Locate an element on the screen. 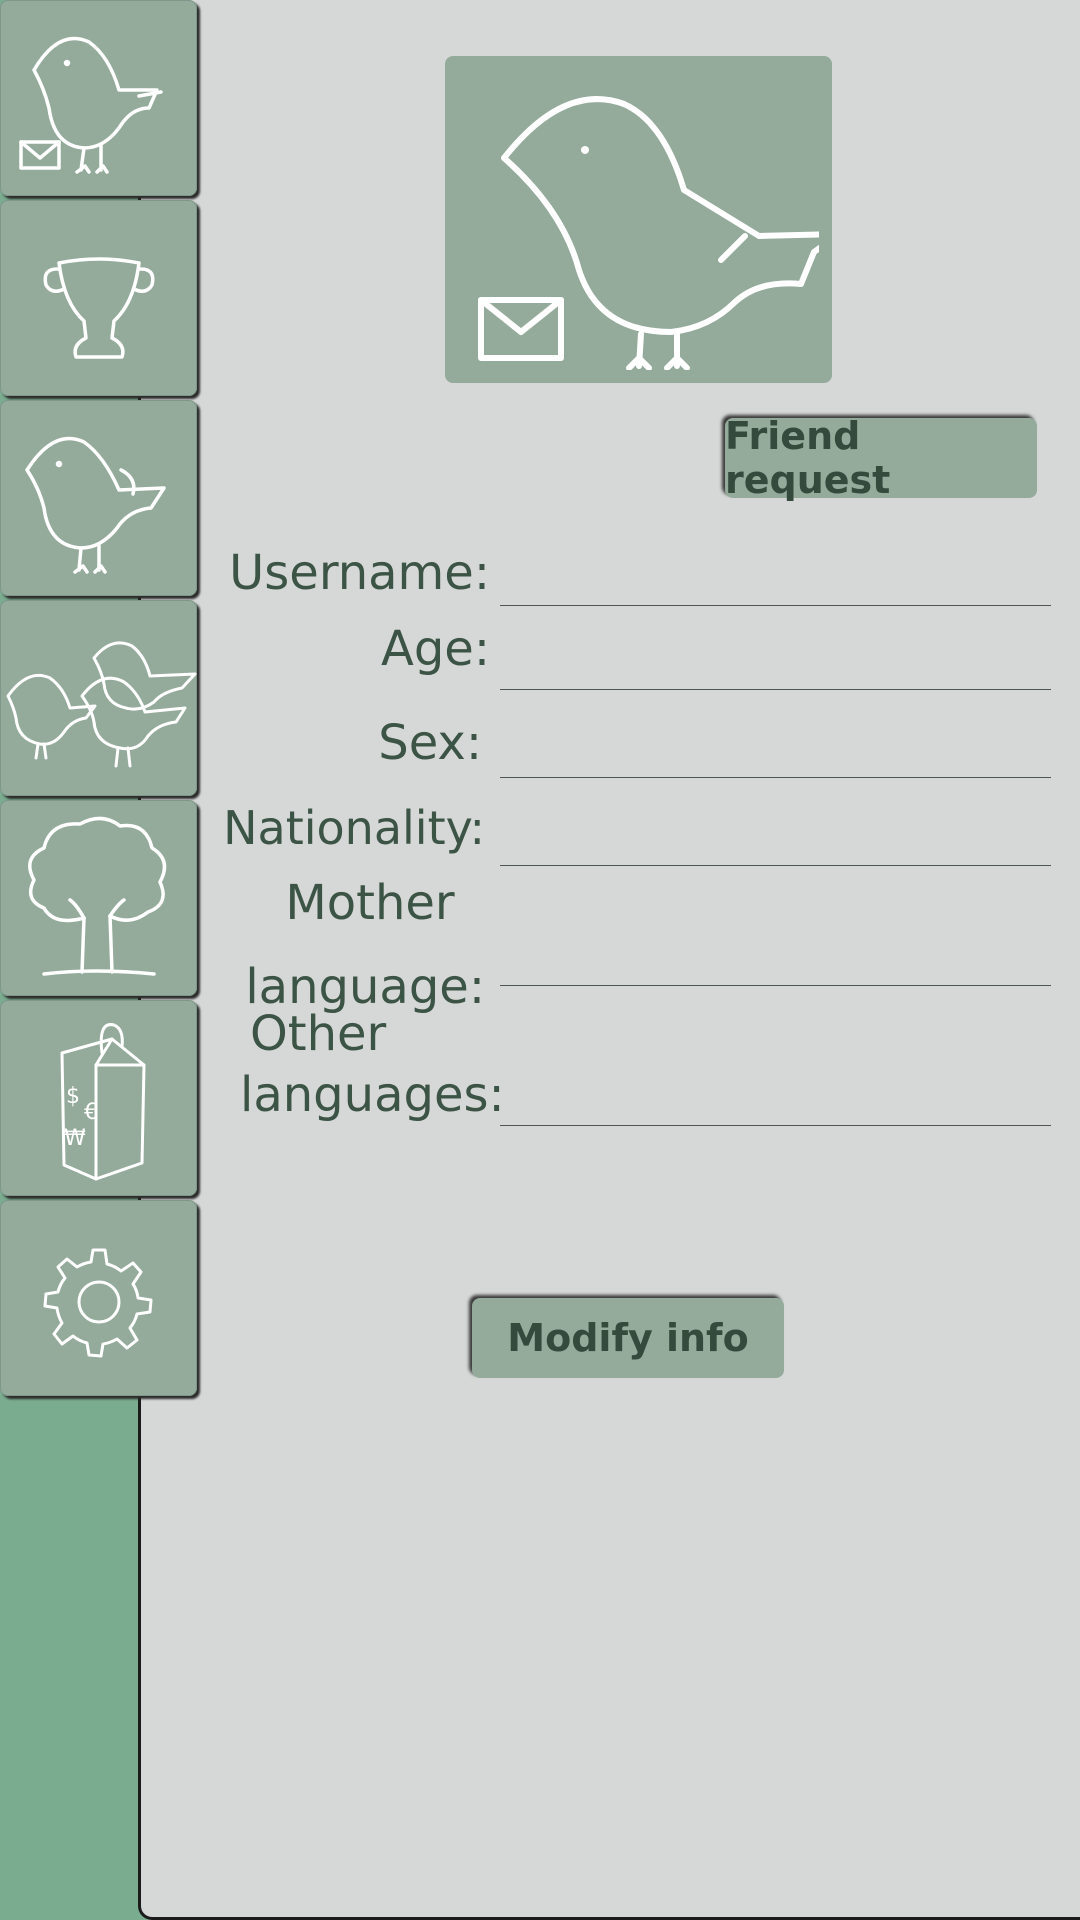 Image resolution: width=1080 pixels, height=1920 pixels. friend-request-button: Friend request is located at coordinates (881, 458).